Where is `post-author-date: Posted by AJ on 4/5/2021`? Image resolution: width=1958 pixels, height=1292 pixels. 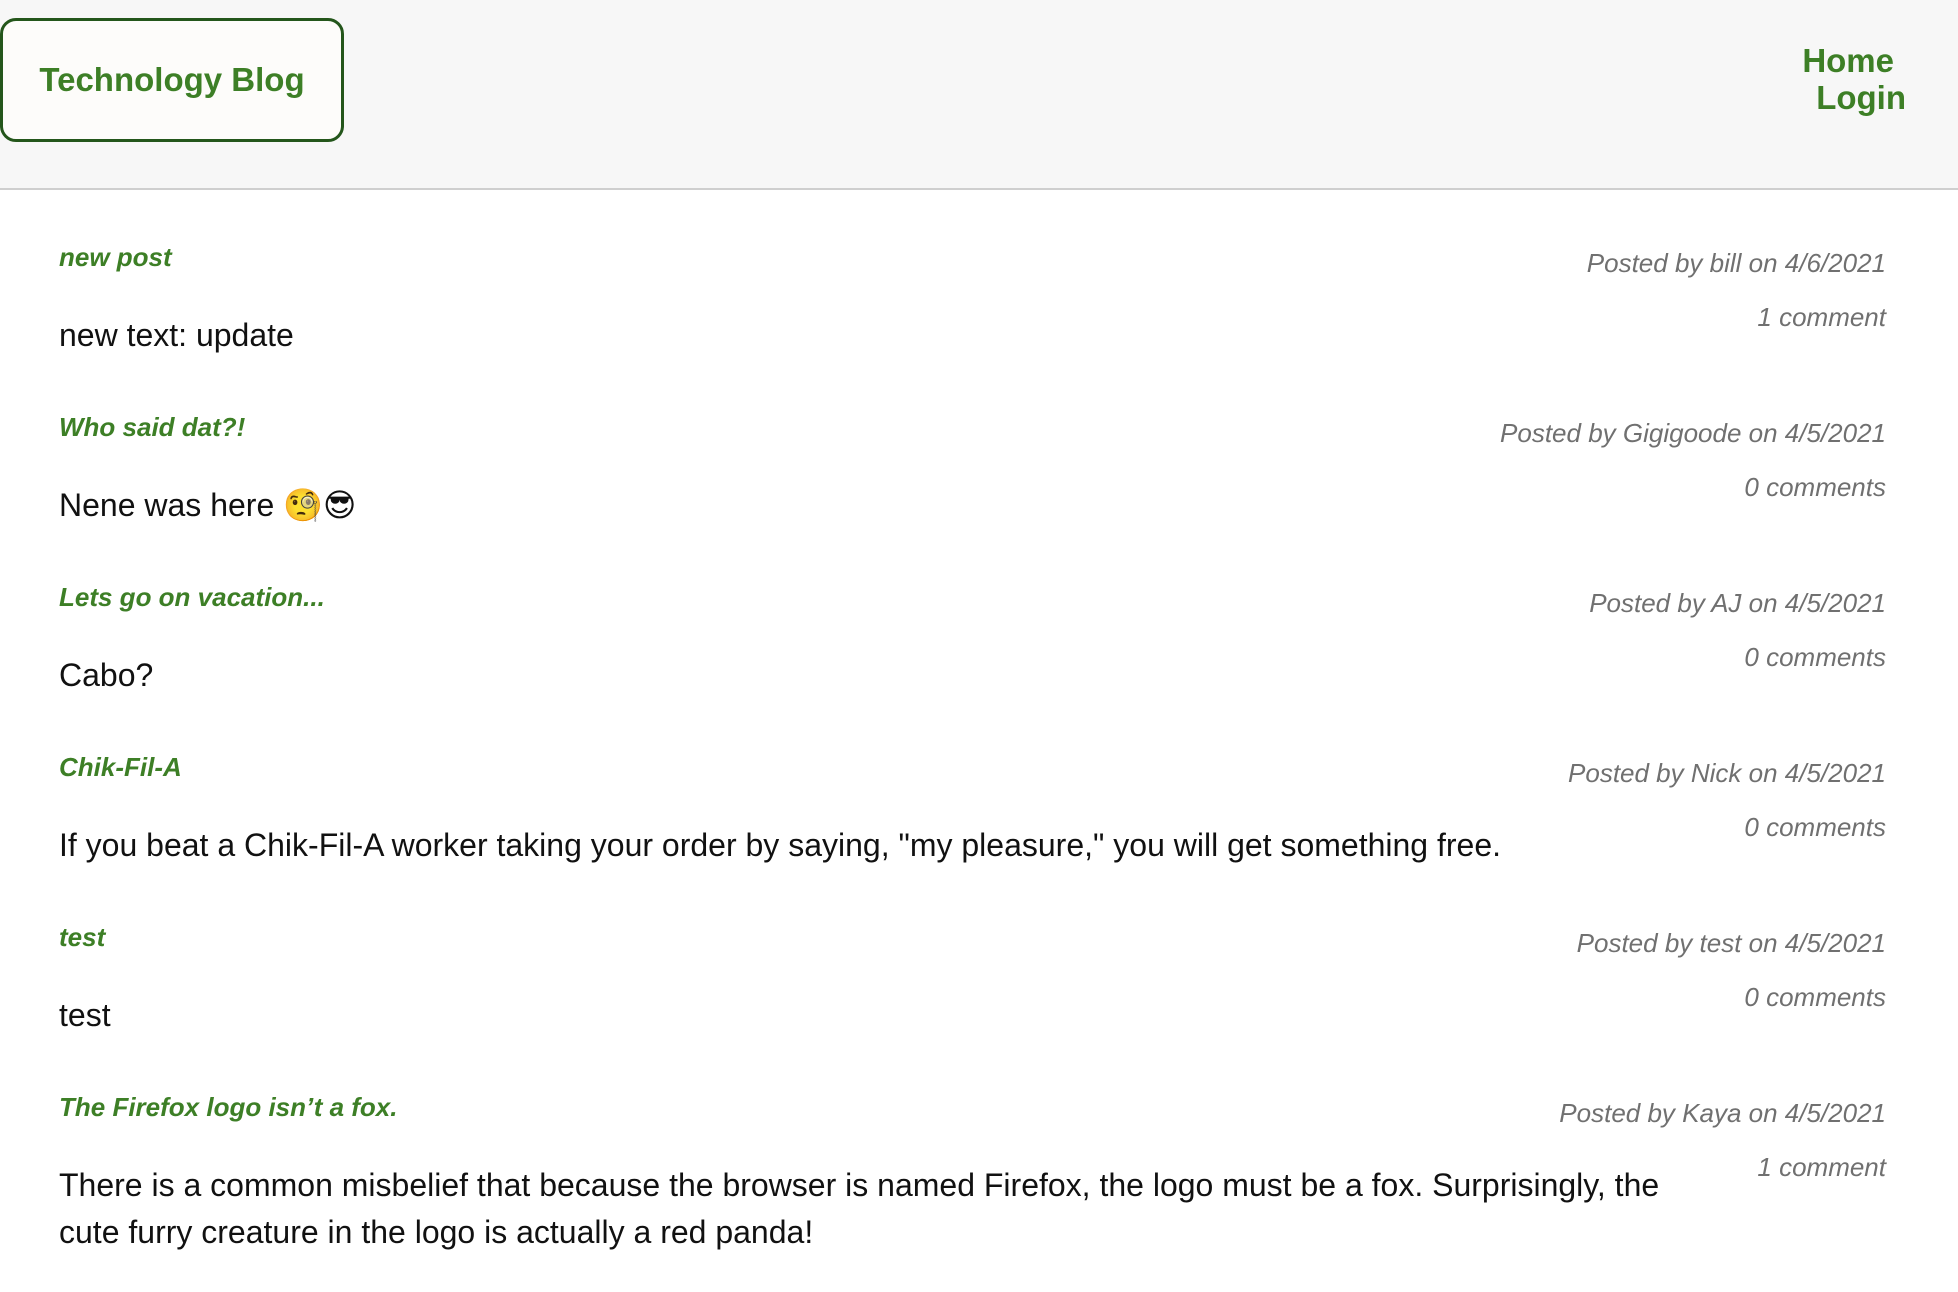 post-author-date: Posted by AJ on 4/5/2021 is located at coordinates (1737, 603).